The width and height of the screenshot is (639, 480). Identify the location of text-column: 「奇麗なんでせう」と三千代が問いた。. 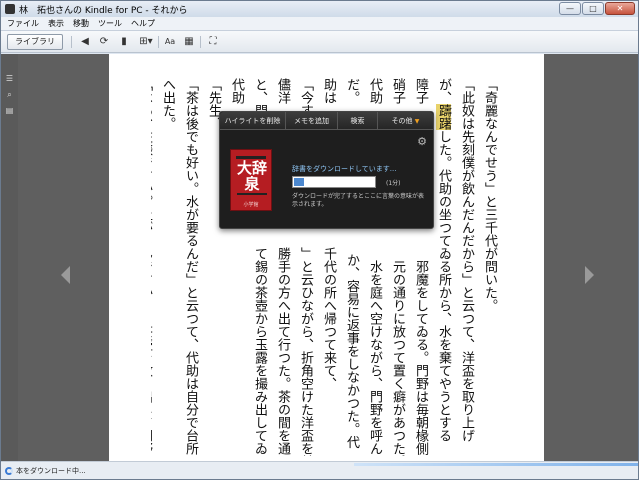
(489, 267).